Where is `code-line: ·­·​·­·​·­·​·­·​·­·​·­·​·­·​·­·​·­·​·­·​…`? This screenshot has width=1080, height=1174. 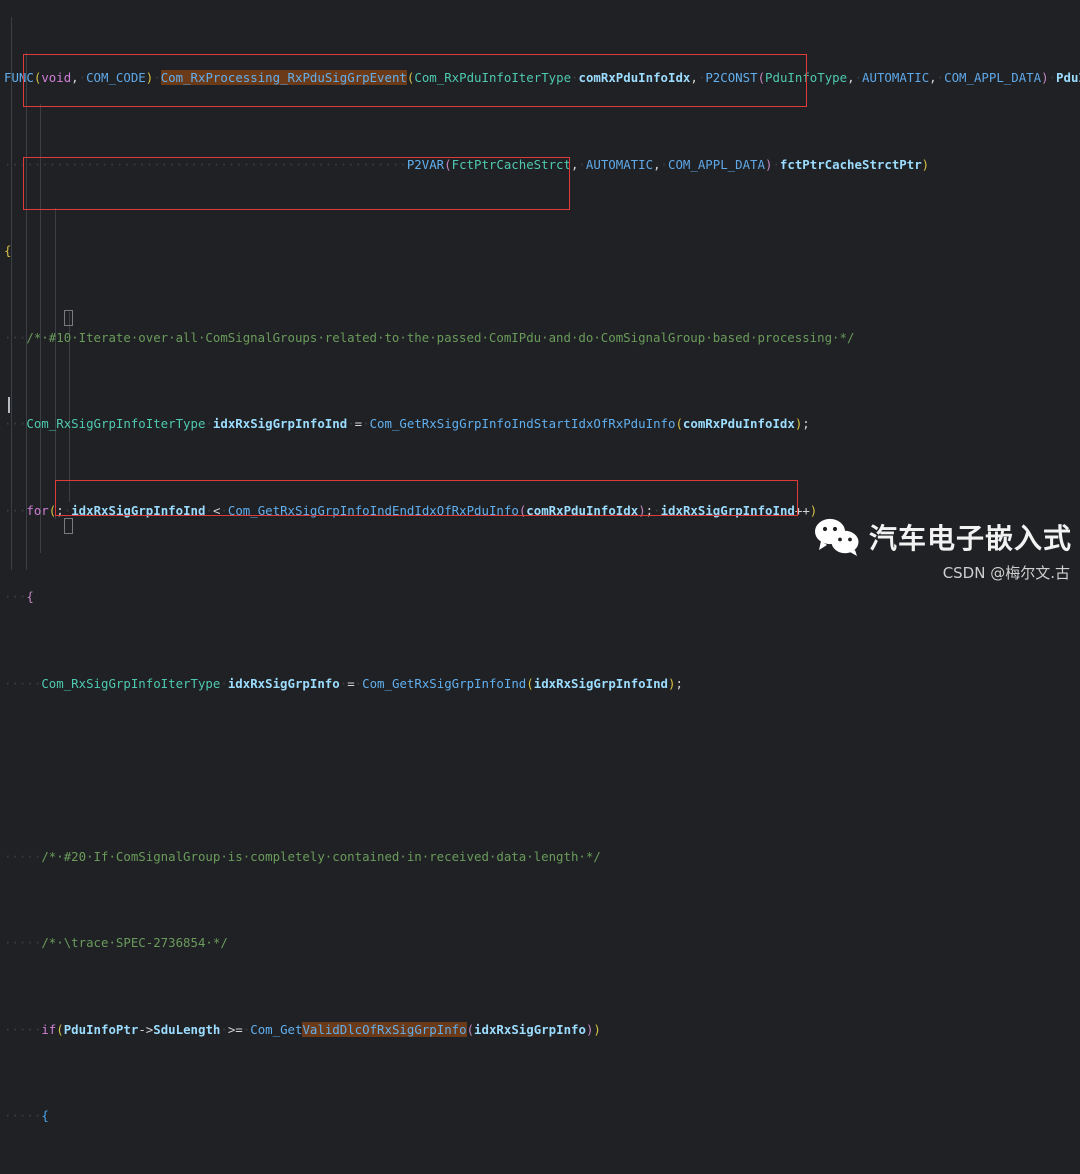 code-line: ·­·​·­·​·­·​·­·​·­·​·­·​·­·​·­·​·­·​·­·​… is located at coordinates (467, 164).